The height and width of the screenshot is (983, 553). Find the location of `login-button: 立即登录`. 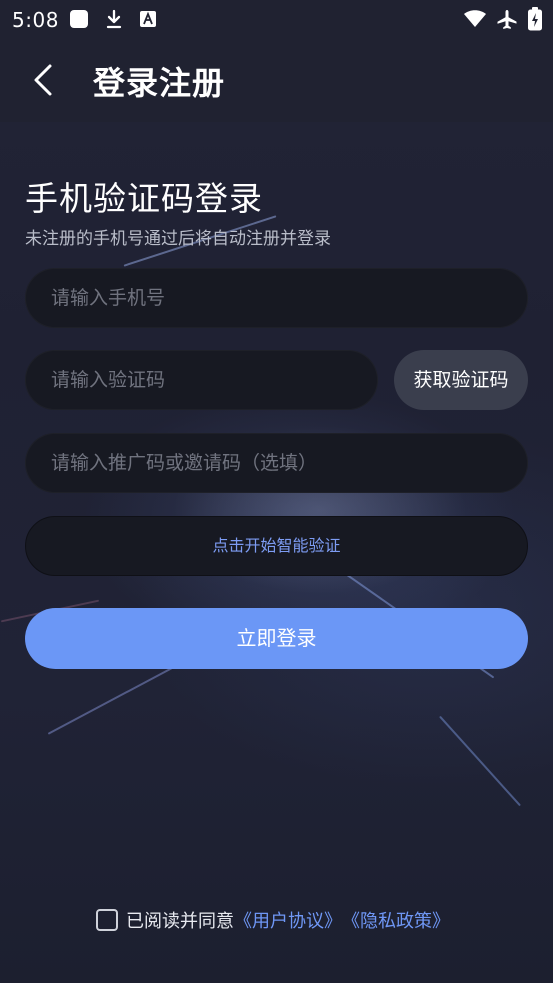

login-button: 立即登录 is located at coordinates (276, 638).